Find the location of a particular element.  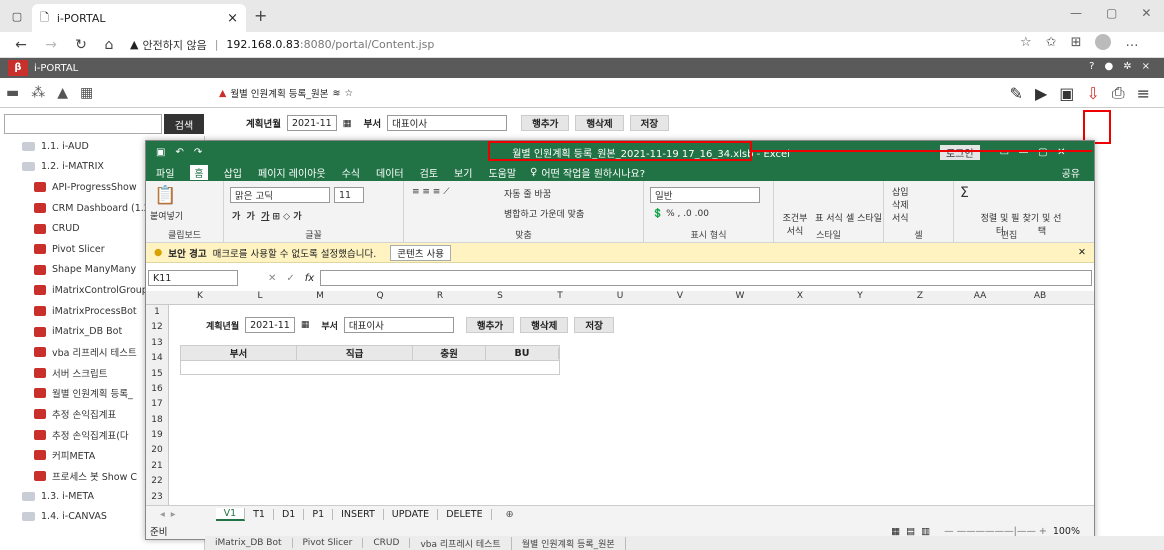

column-header: T is located at coordinates (560, 296).